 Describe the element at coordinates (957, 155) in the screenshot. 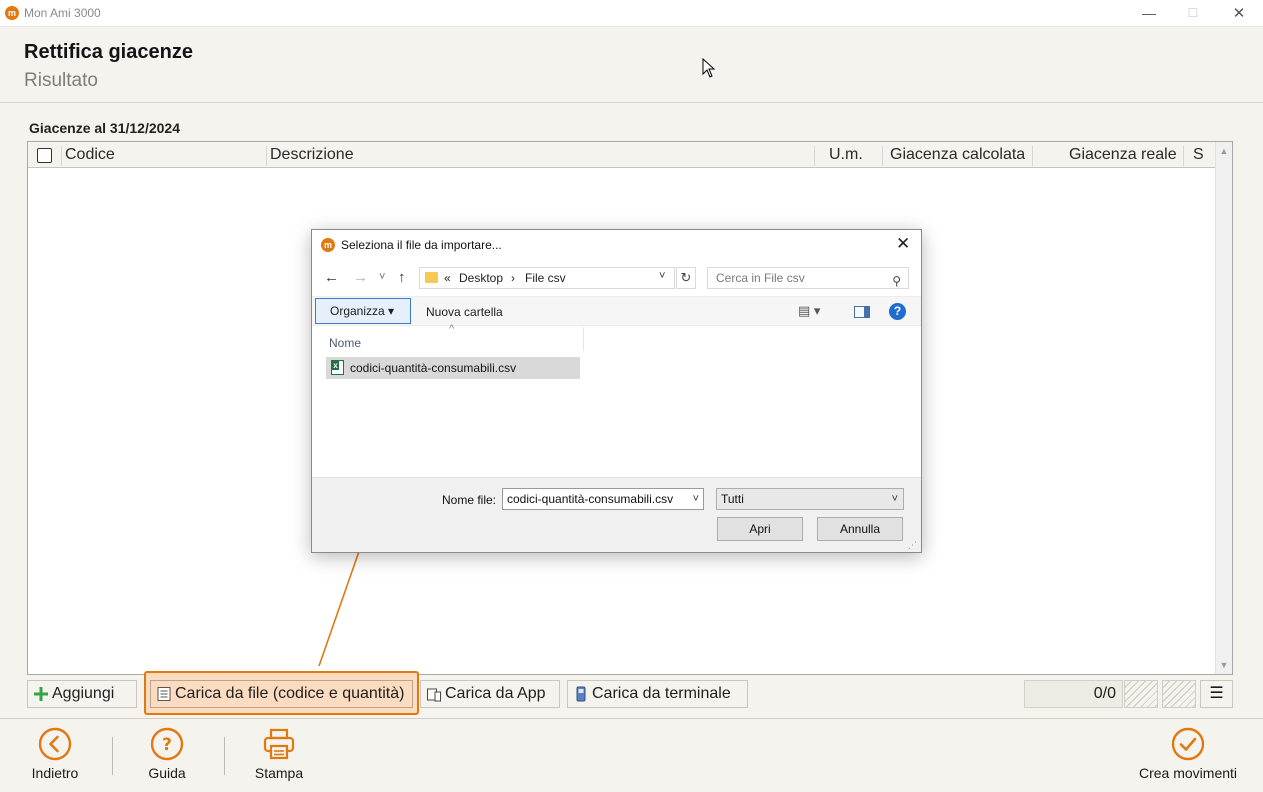

I see `column-giacenza-calcolata: Giacenza calcolata` at that location.